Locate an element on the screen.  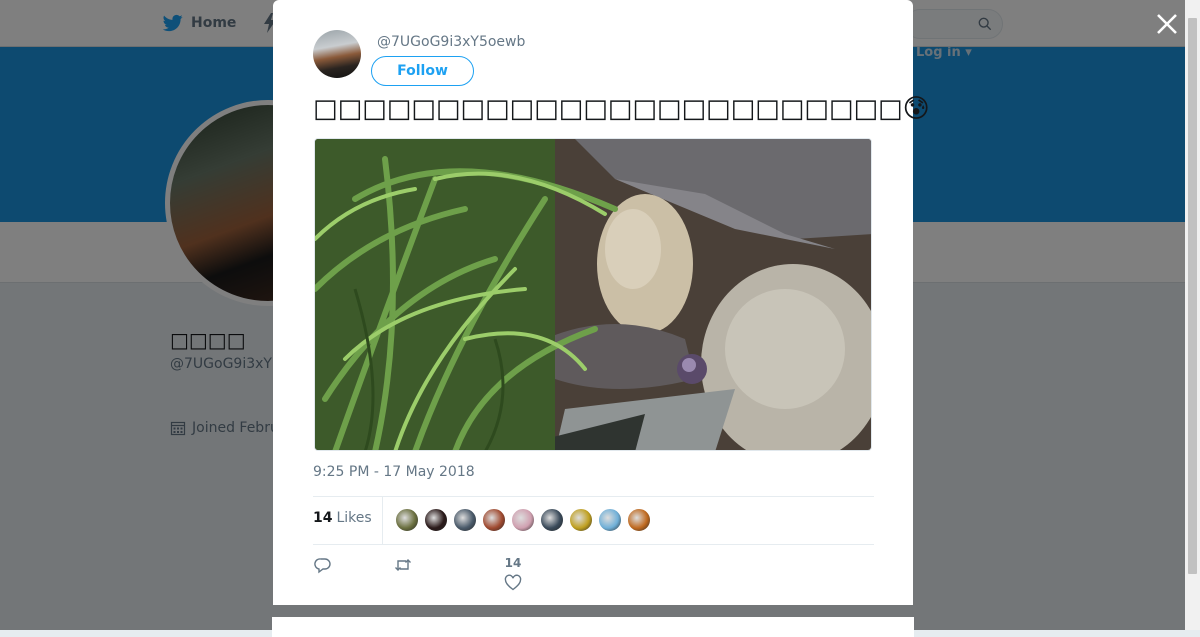
likes-stat: 14 Likes is located at coordinates (342, 518).